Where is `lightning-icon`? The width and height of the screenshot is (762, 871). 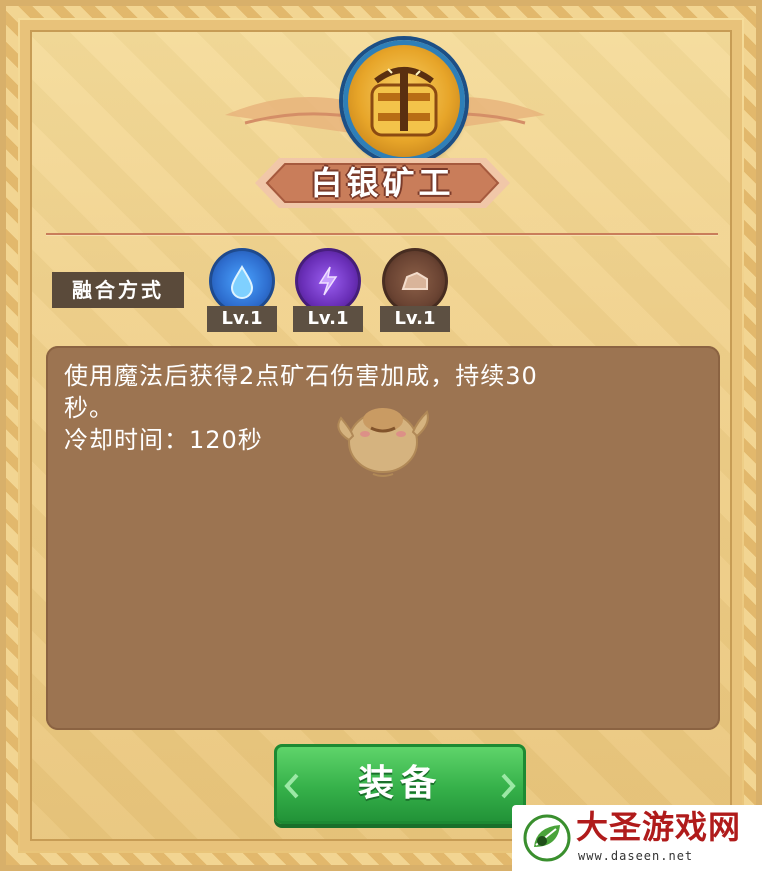 lightning-icon is located at coordinates (328, 281).